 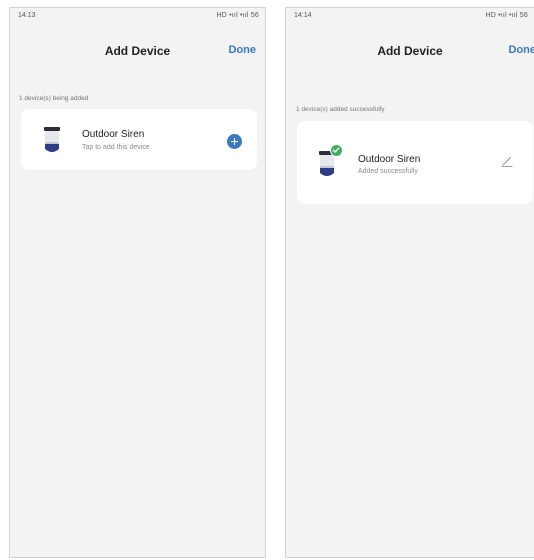 What do you see at coordinates (336, 150) in the screenshot?
I see `check-circle-icon` at bounding box center [336, 150].